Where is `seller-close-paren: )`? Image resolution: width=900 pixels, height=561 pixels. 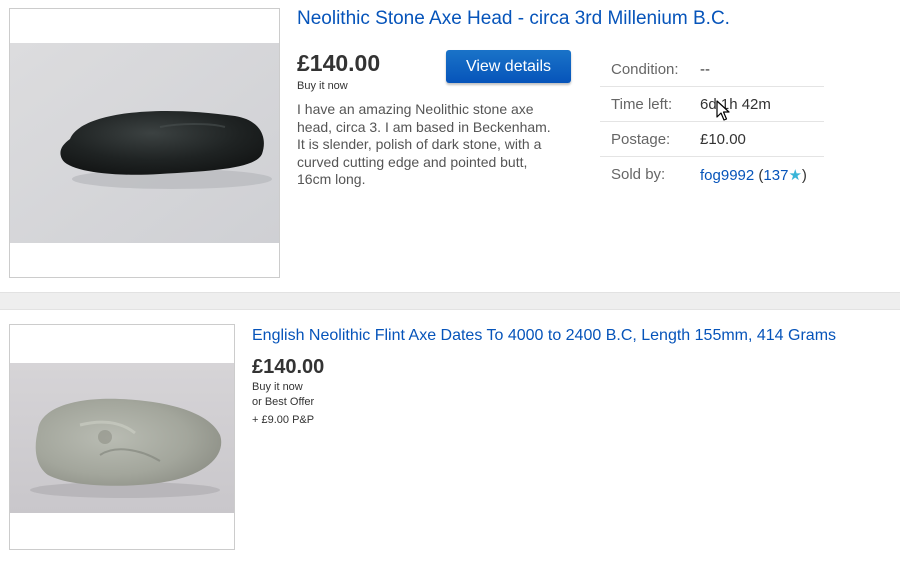
seller-close-paren: ) is located at coordinates (804, 175).